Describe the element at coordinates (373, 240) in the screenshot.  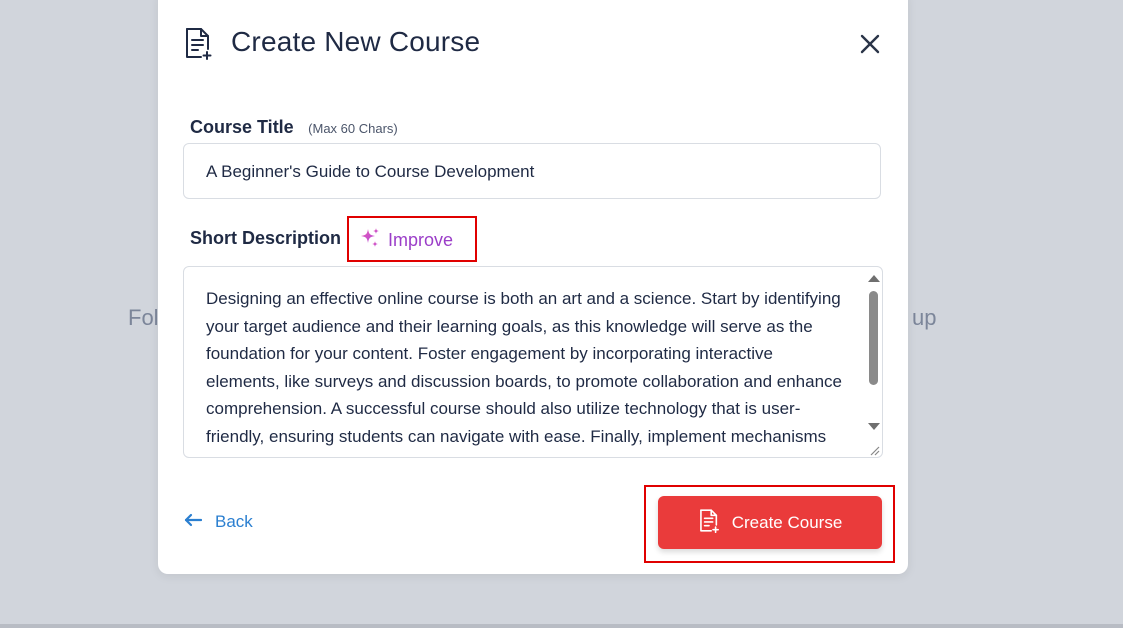
I see `sparkle-icon` at that location.